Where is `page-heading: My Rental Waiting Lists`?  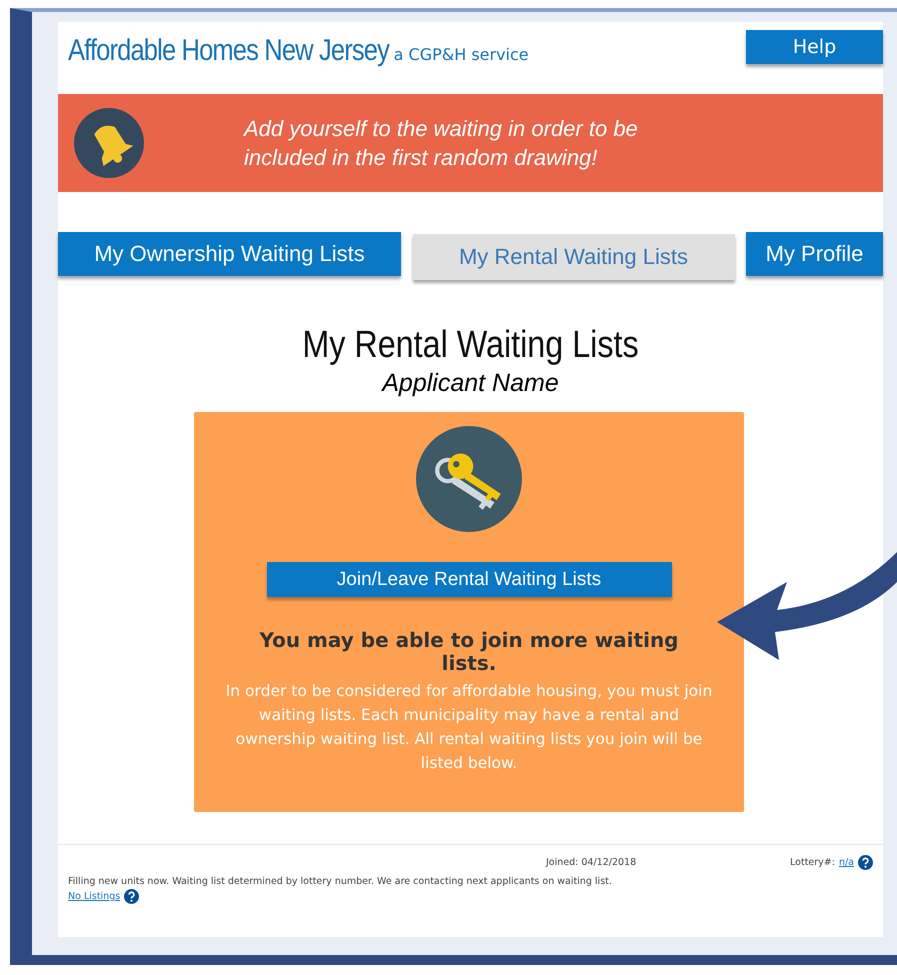
page-heading: My Rental Waiting Lists is located at coordinates (470, 345).